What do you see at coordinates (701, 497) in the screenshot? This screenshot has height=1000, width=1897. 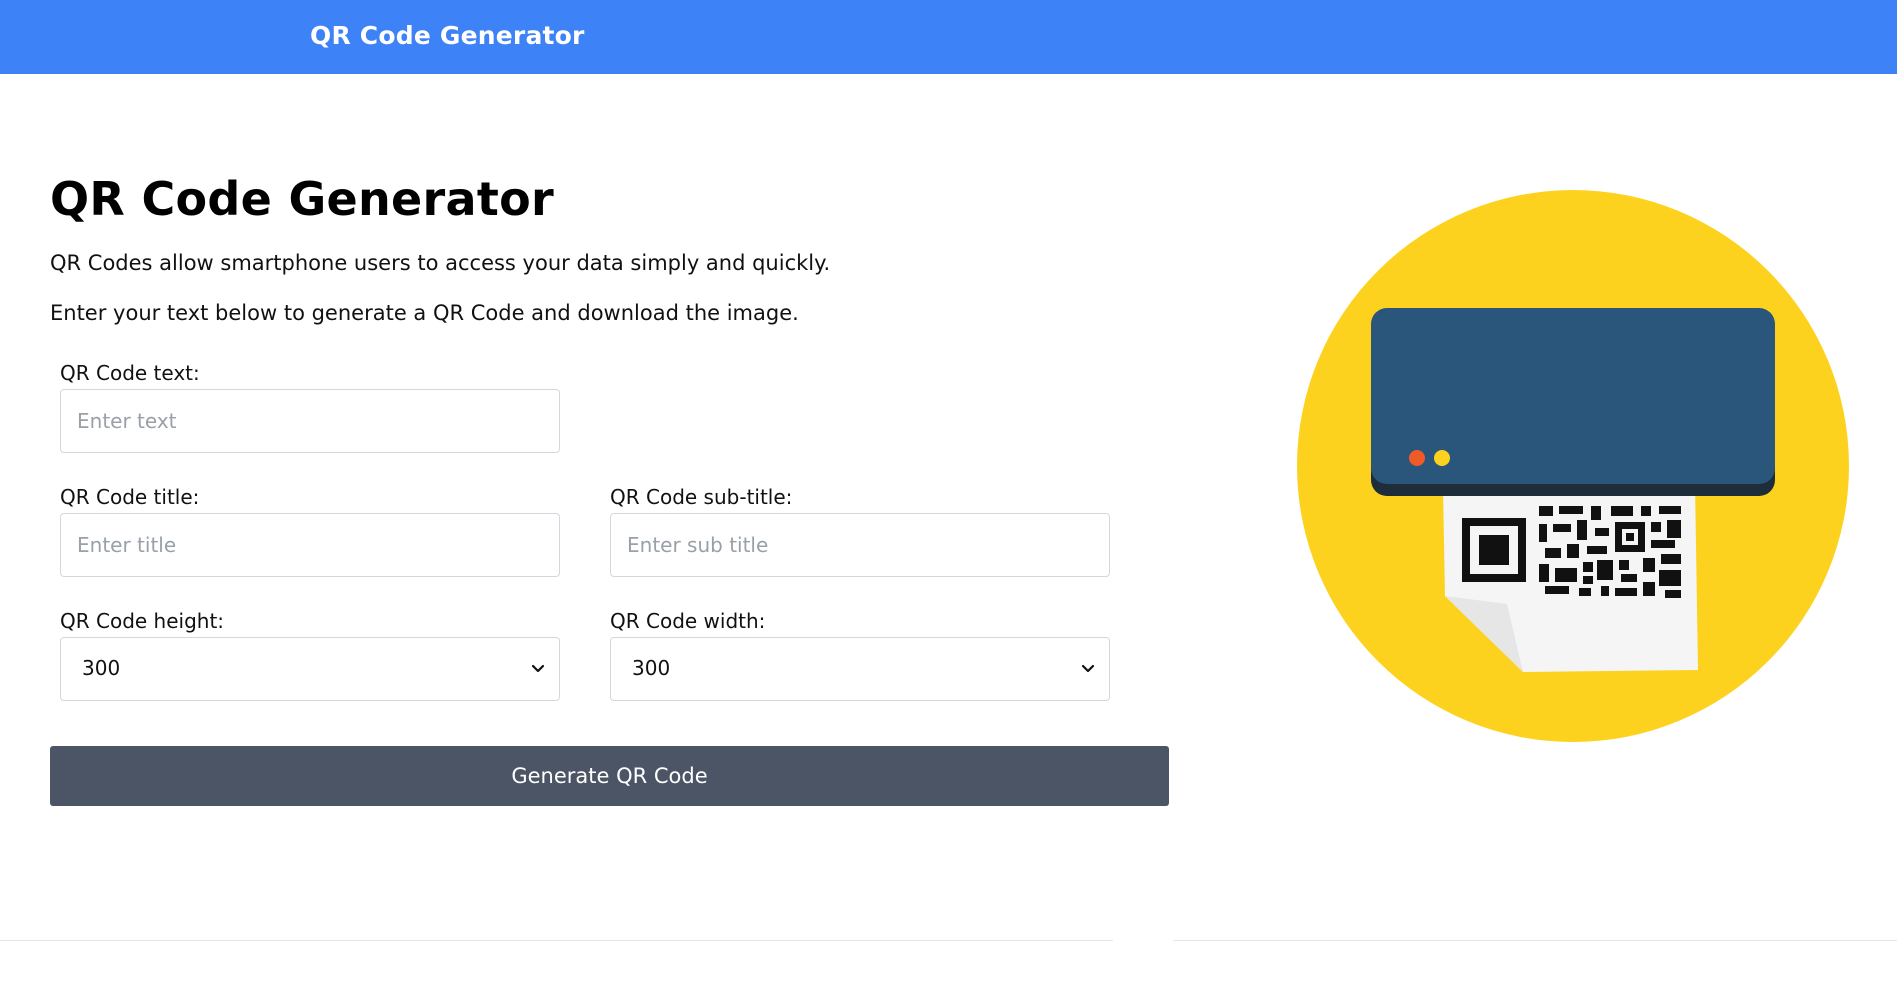 I see `qr-subtitle-label: QR Code sub-title:` at bounding box center [701, 497].